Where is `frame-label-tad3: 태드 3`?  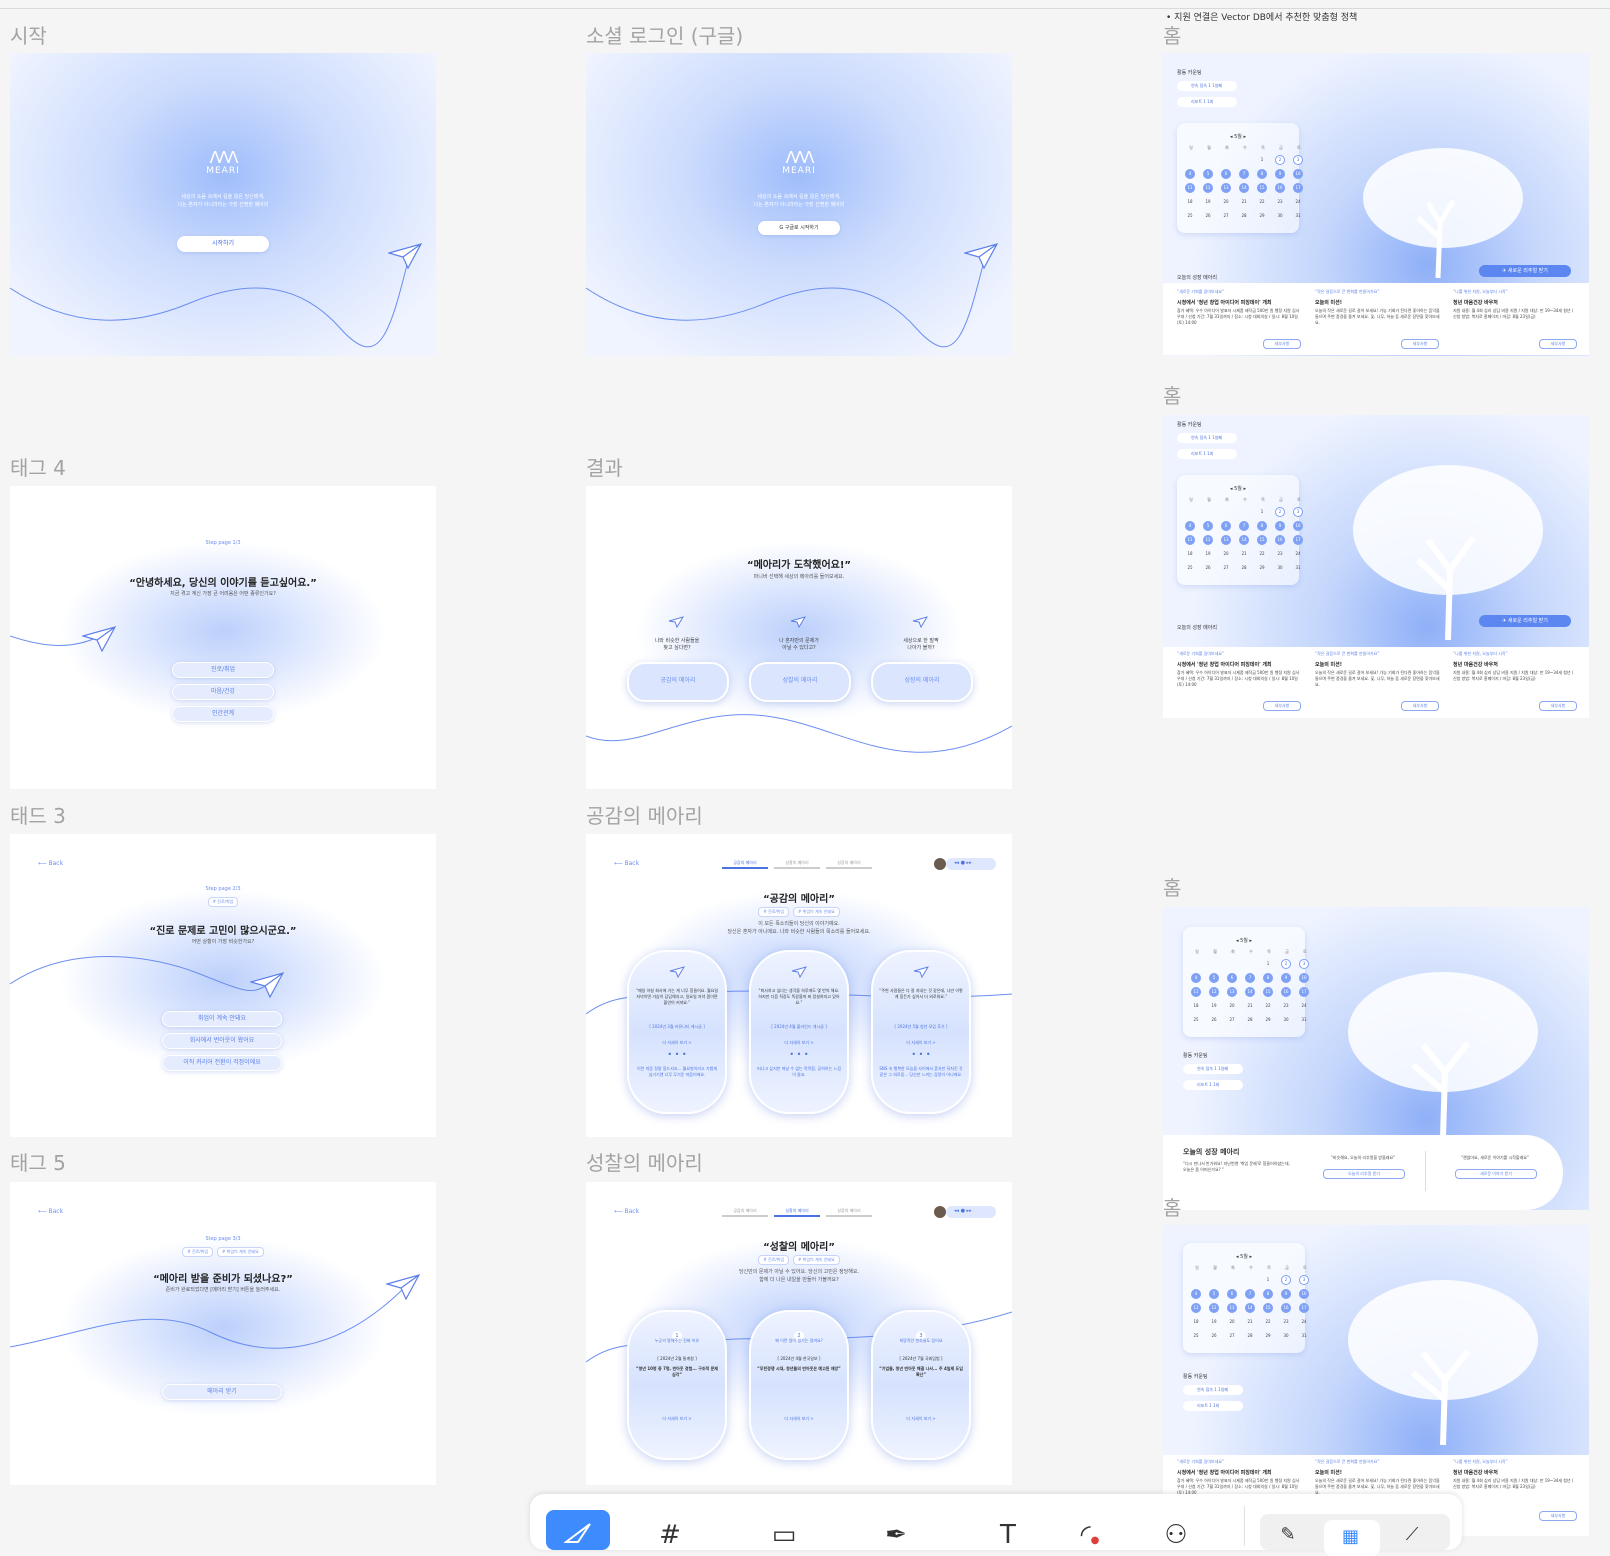
frame-label-tad3: 태드 3 is located at coordinates (38, 814).